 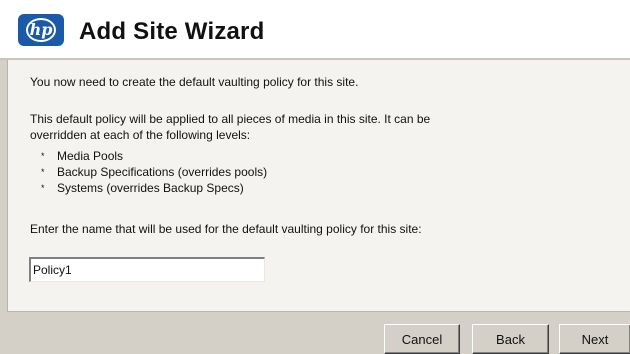 What do you see at coordinates (172, 31) in the screenshot?
I see `wizard-title: Add Site Wizard` at bounding box center [172, 31].